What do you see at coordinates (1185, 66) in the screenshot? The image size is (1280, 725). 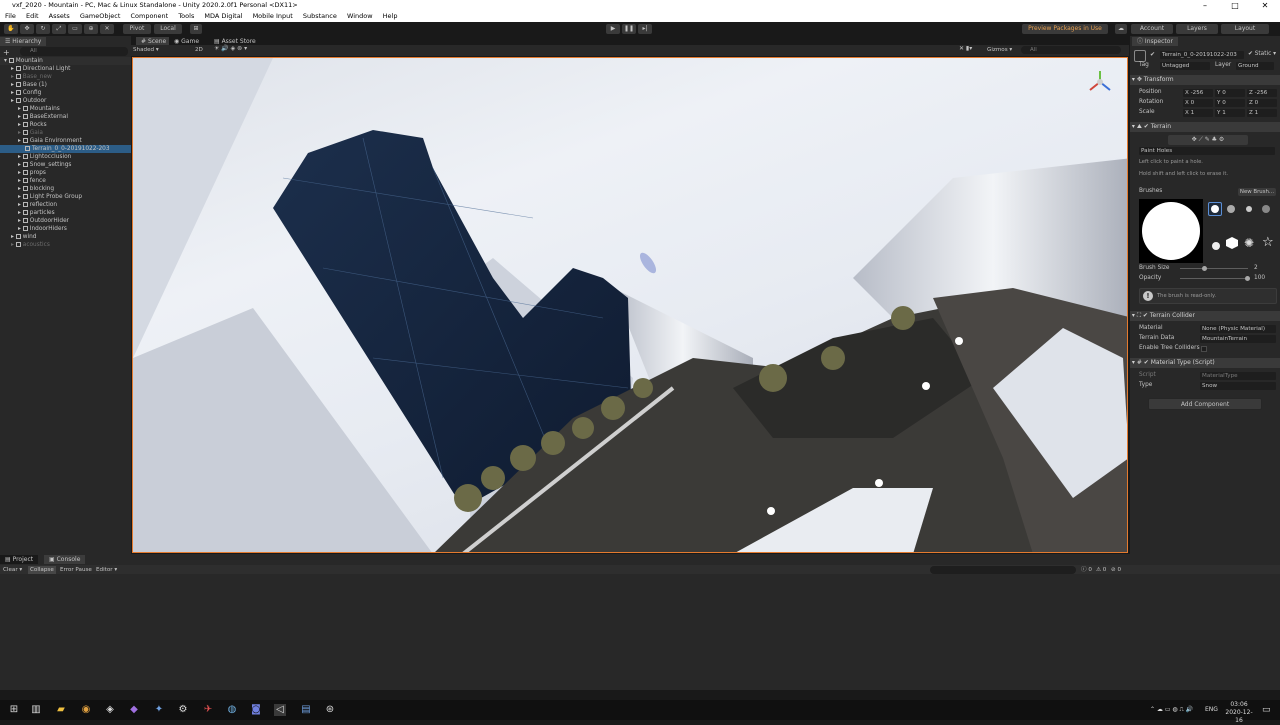 I see `tag-dropdown: Untagged` at bounding box center [1185, 66].